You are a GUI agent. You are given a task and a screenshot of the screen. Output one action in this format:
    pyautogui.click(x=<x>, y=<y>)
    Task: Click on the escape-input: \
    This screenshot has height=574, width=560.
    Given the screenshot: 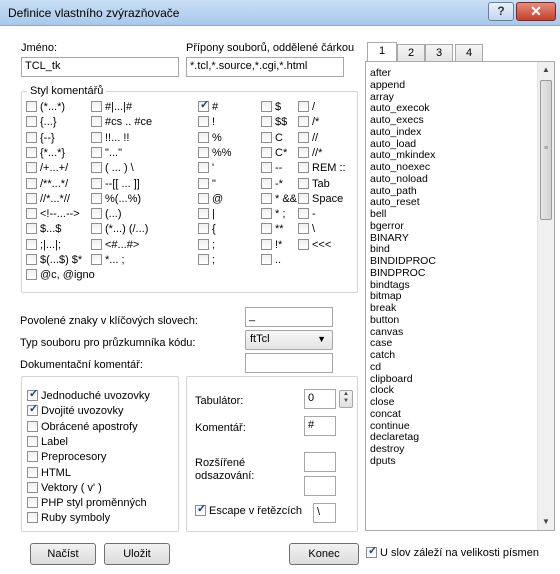 What is the action you would take?
    pyautogui.click(x=324, y=513)
    